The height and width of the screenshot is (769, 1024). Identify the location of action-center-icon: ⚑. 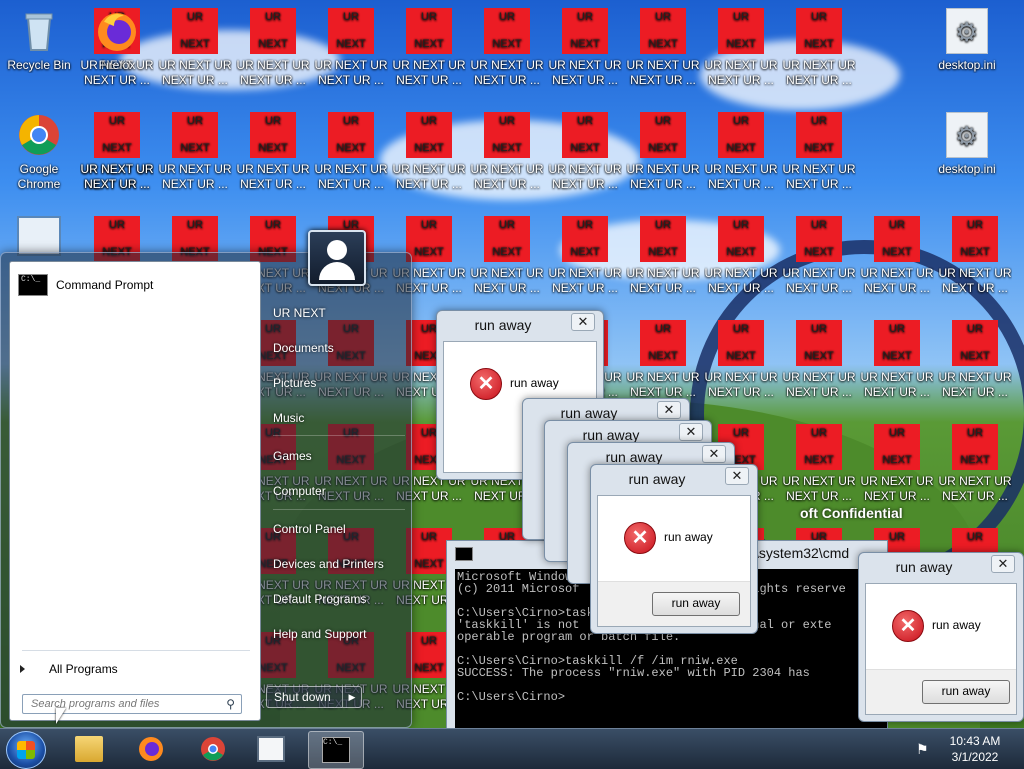
(922, 749).